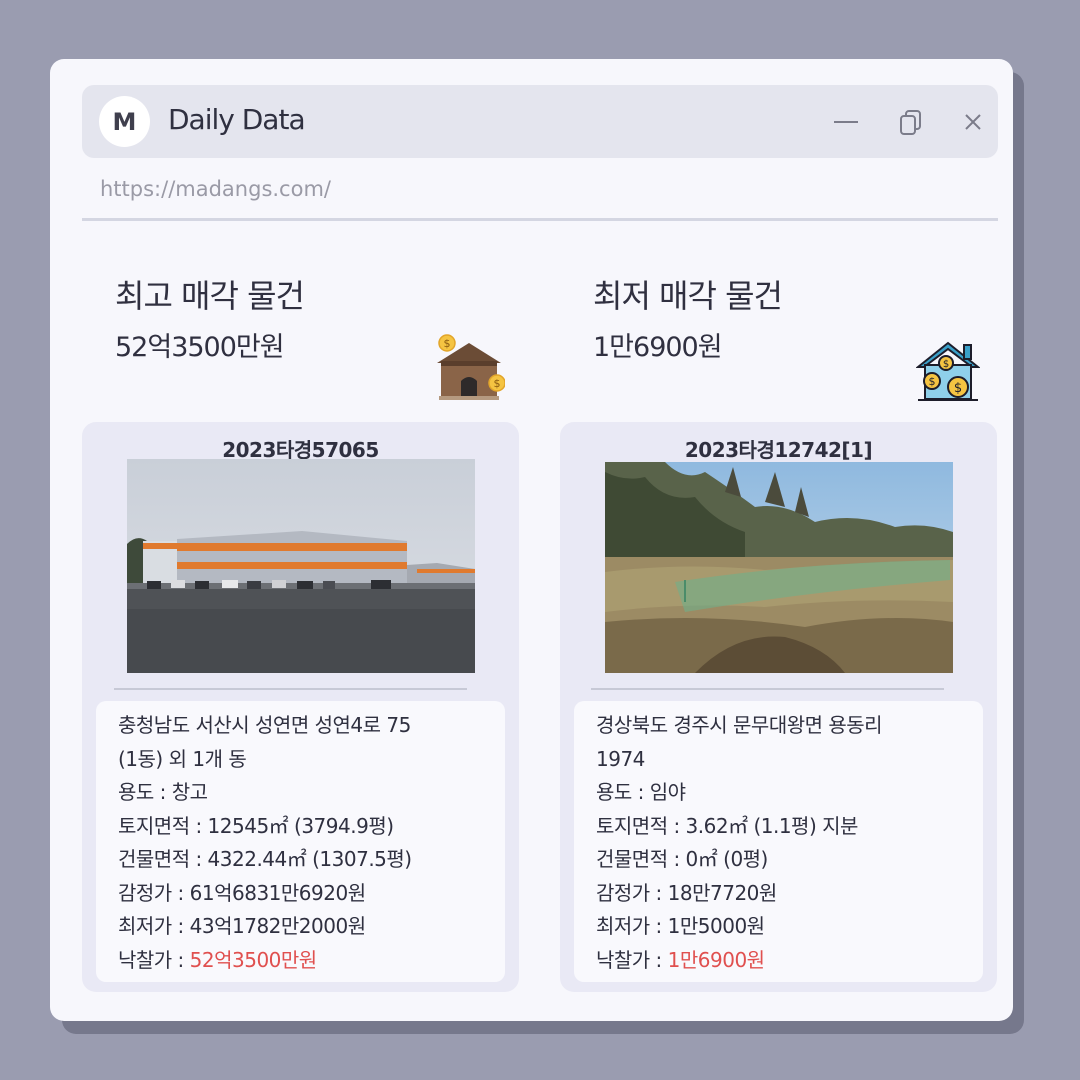 The width and height of the screenshot is (1080, 1080). I want to click on appraisal-price: 감정가 : 61억6831만6920원, so click(242, 892).